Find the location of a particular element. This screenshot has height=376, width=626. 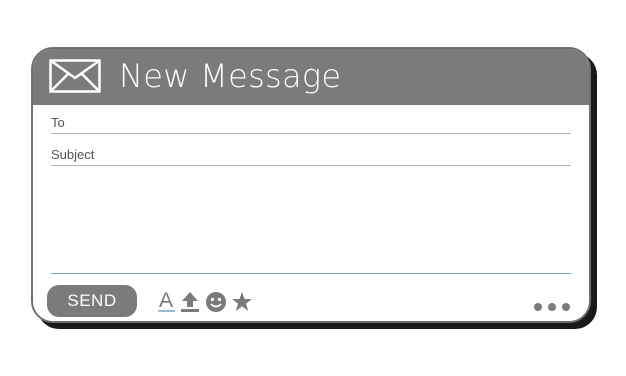

send-button: SEND is located at coordinates (92, 301).